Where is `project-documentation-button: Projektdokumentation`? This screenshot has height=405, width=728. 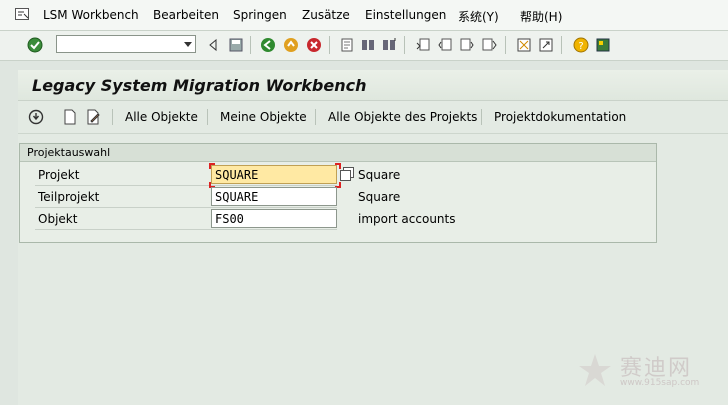 project-documentation-button: Projektdokumentation is located at coordinates (560, 117).